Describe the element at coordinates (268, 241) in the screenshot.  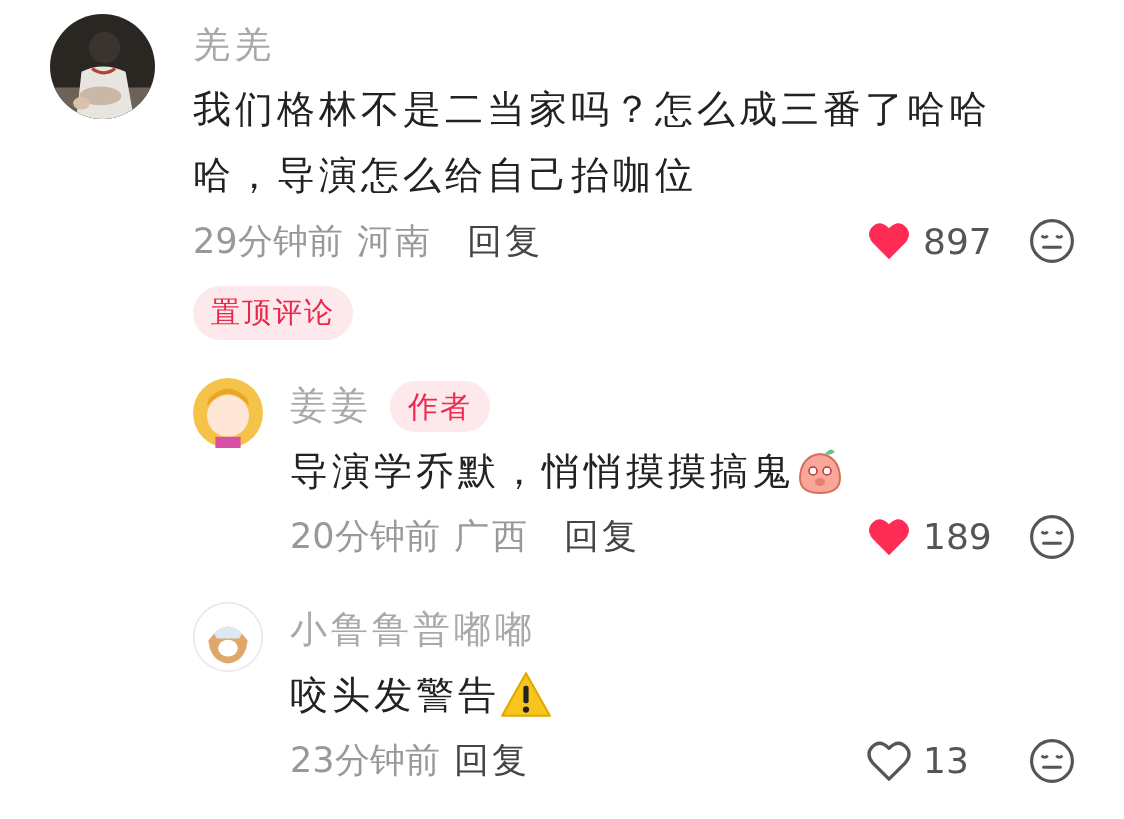
I see `comment-time: 29分钟前` at that location.